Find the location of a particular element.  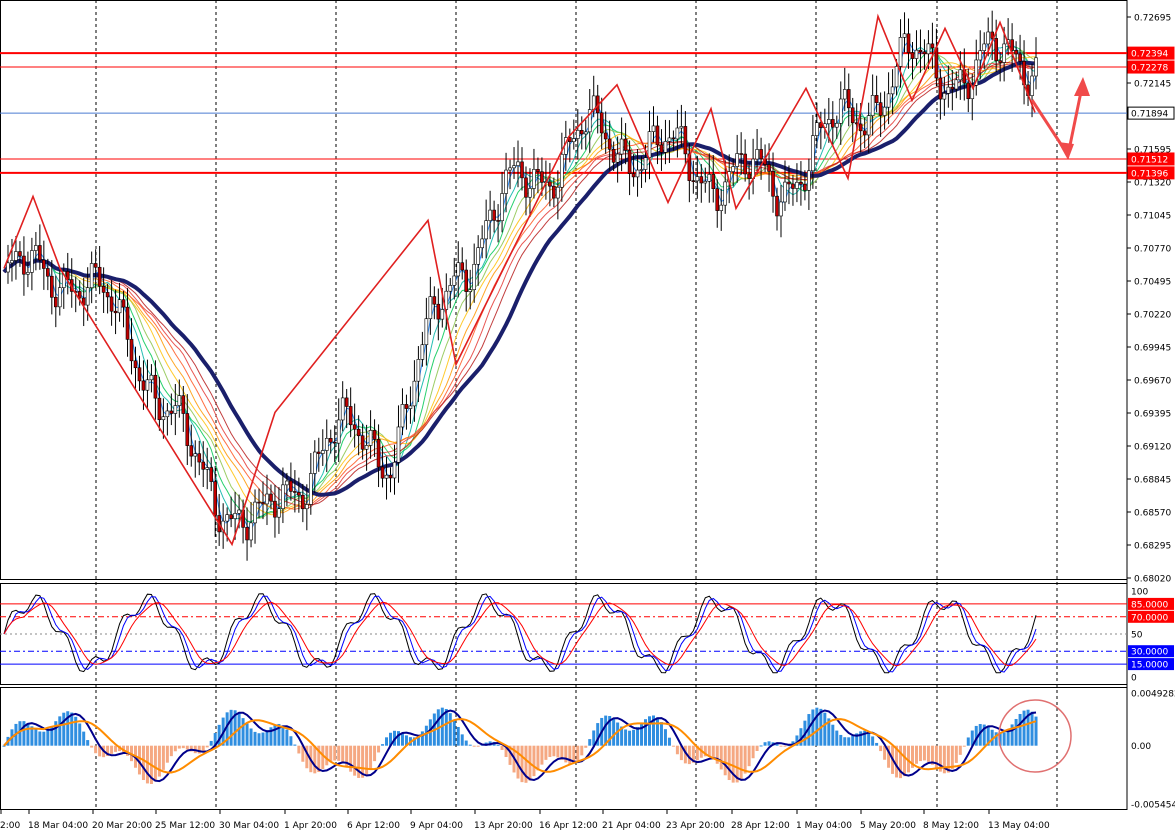

axis-tick-label: 0.72695 is located at coordinates (1152, 19).